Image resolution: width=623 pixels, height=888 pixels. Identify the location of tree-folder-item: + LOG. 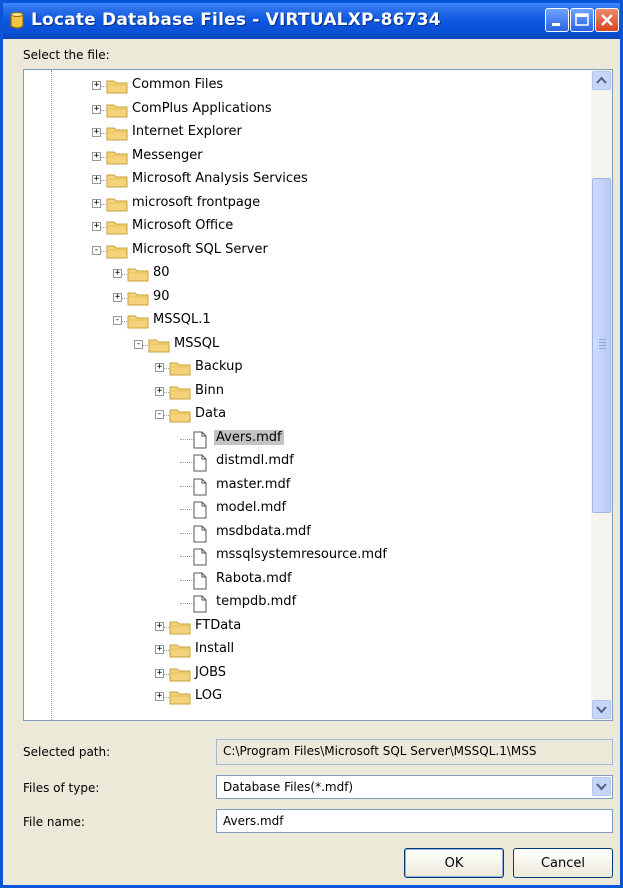
(304, 698).